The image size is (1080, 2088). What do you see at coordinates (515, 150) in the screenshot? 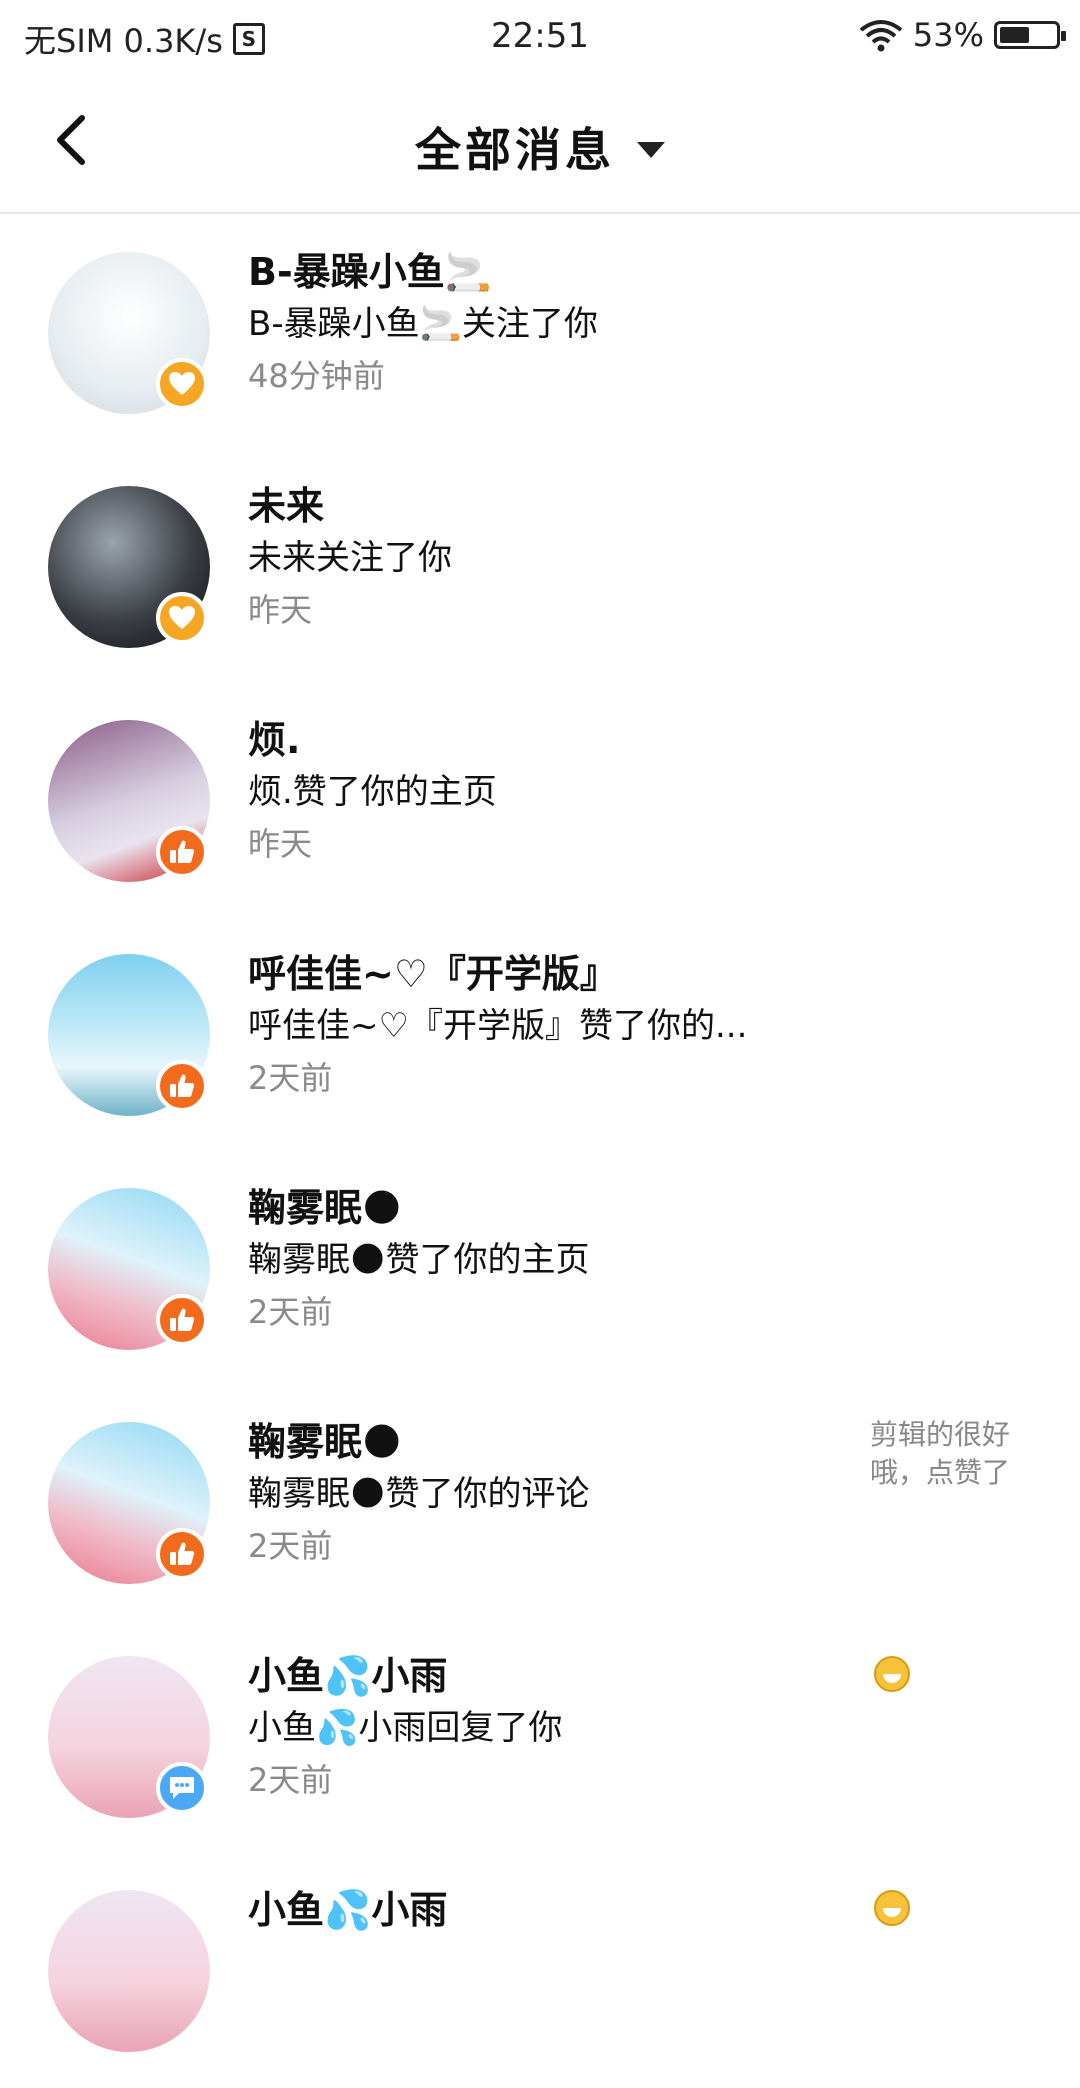
I see `page-title: 全部消息` at bounding box center [515, 150].